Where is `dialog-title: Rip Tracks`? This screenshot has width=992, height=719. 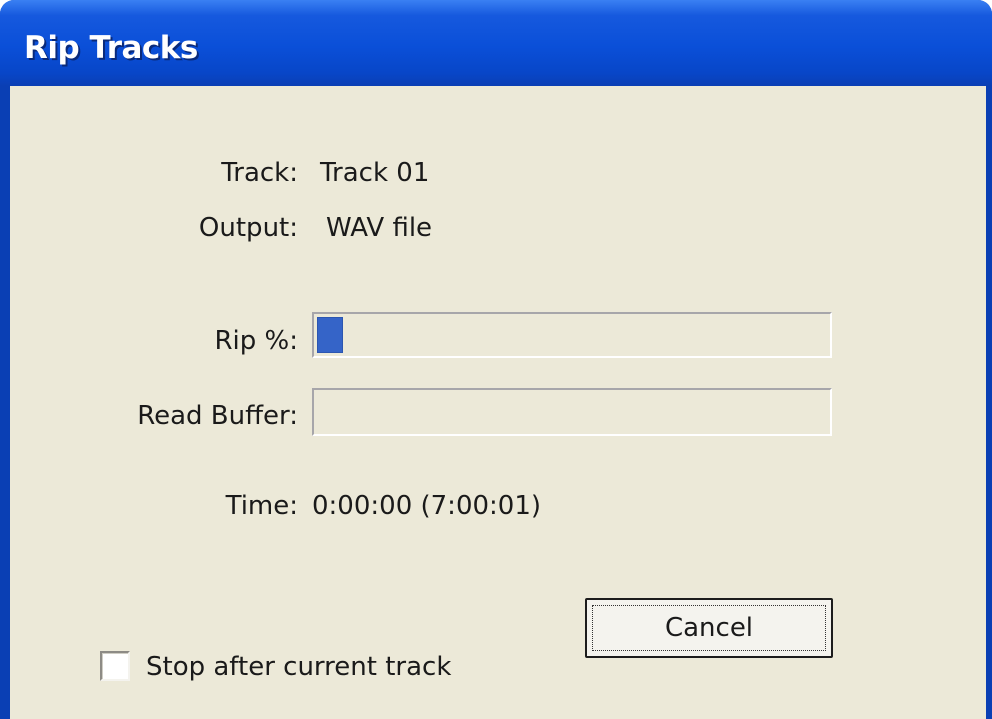 dialog-title: Rip Tracks is located at coordinates (111, 48).